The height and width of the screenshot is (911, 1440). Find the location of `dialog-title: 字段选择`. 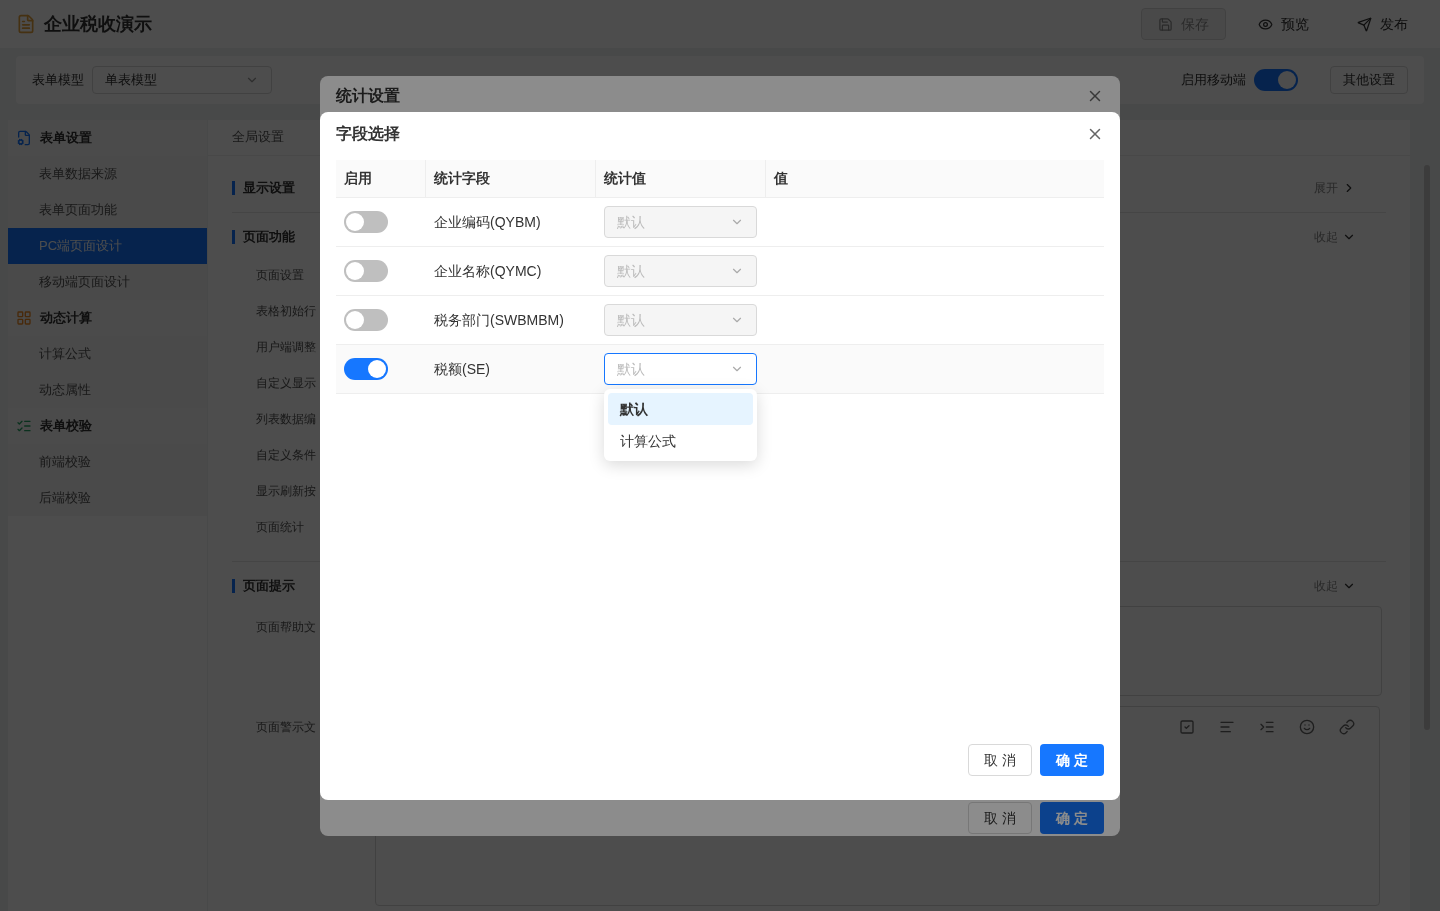

dialog-title: 字段选择 is located at coordinates (368, 134).